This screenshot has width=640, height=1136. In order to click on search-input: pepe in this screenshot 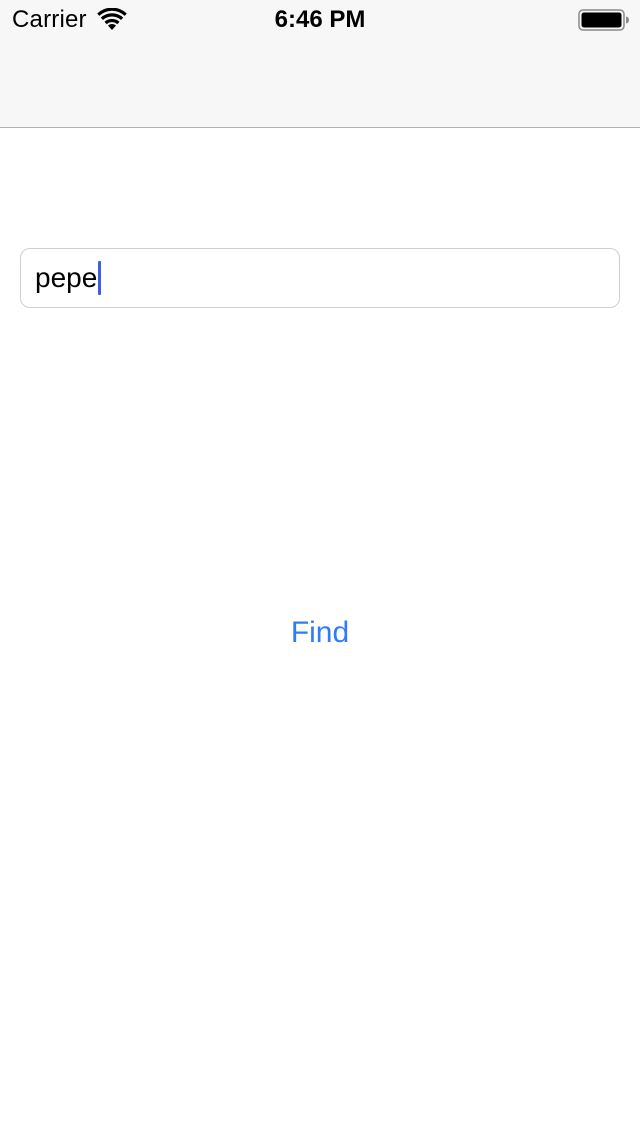, I will do `click(320, 278)`.